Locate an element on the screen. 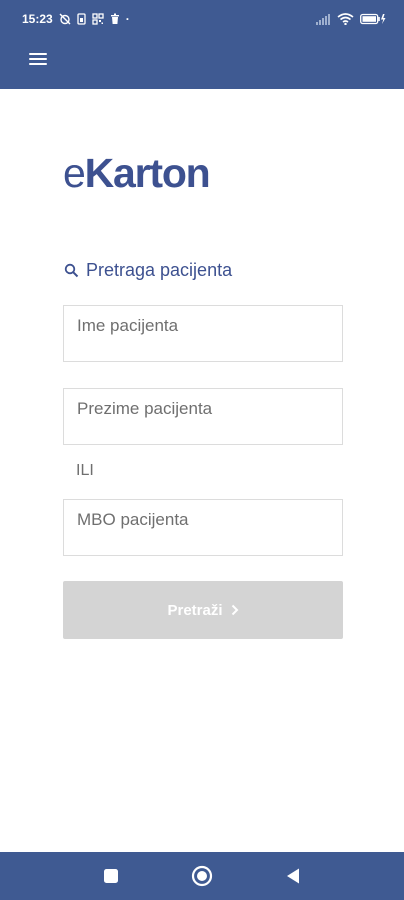  or-separator: ILI is located at coordinates (85, 470).